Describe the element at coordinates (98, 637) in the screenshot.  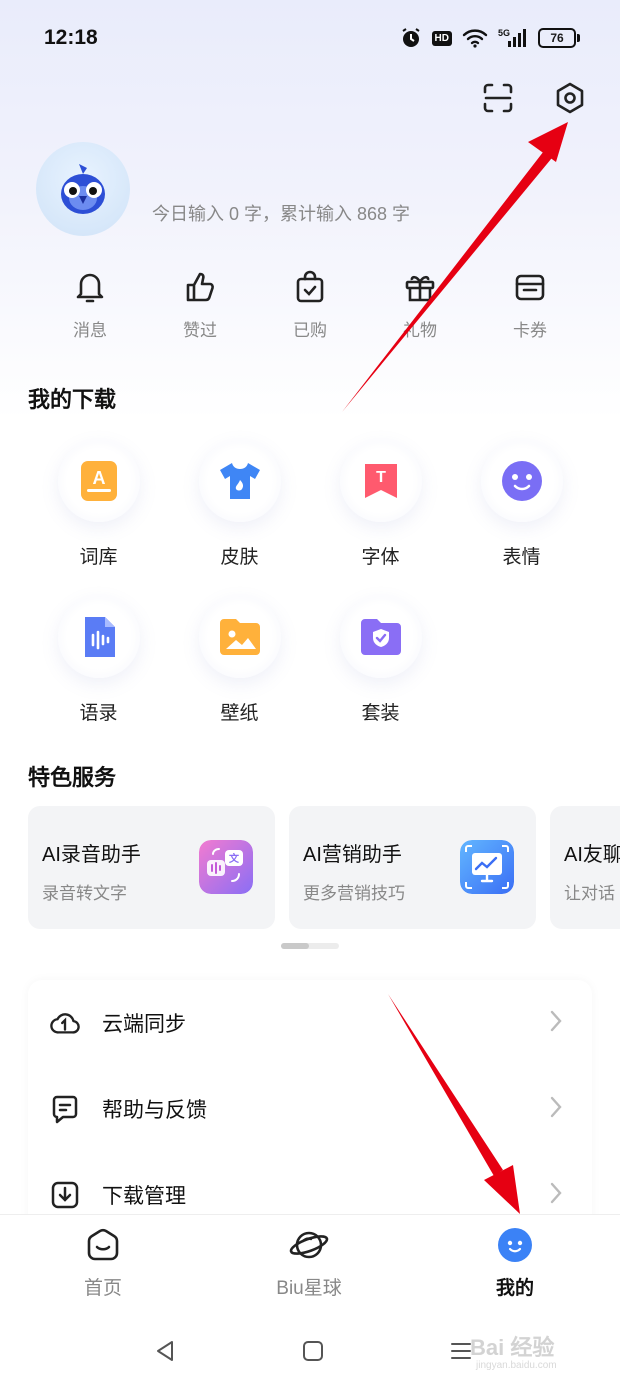
I see `voice-note-icon` at that location.